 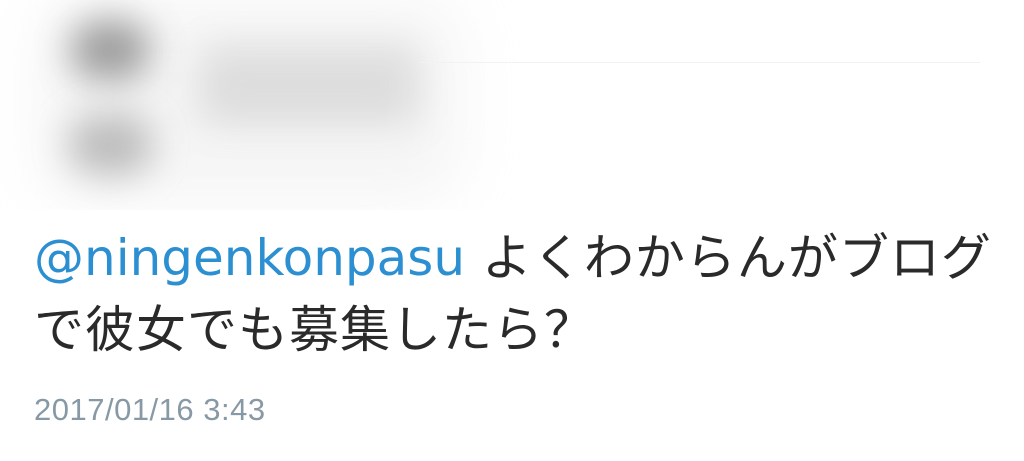 I want to click on tweet-timestamp: 2017/01/16 3:43, so click(x=150, y=410).